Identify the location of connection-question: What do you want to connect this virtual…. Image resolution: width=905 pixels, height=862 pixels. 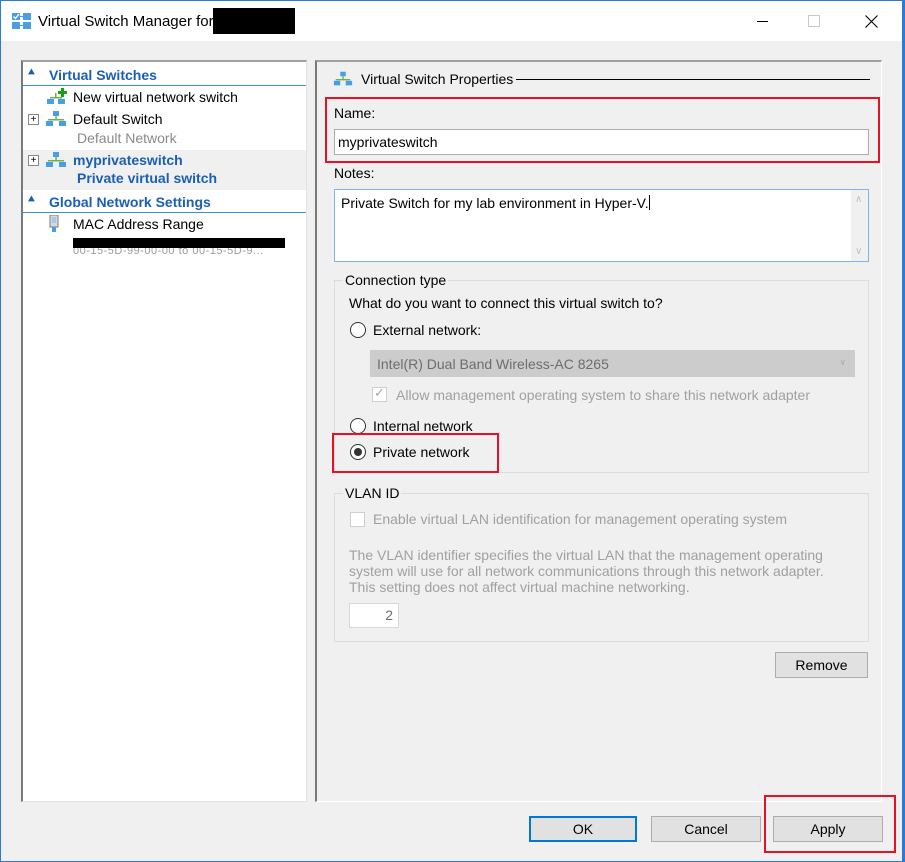
(506, 303).